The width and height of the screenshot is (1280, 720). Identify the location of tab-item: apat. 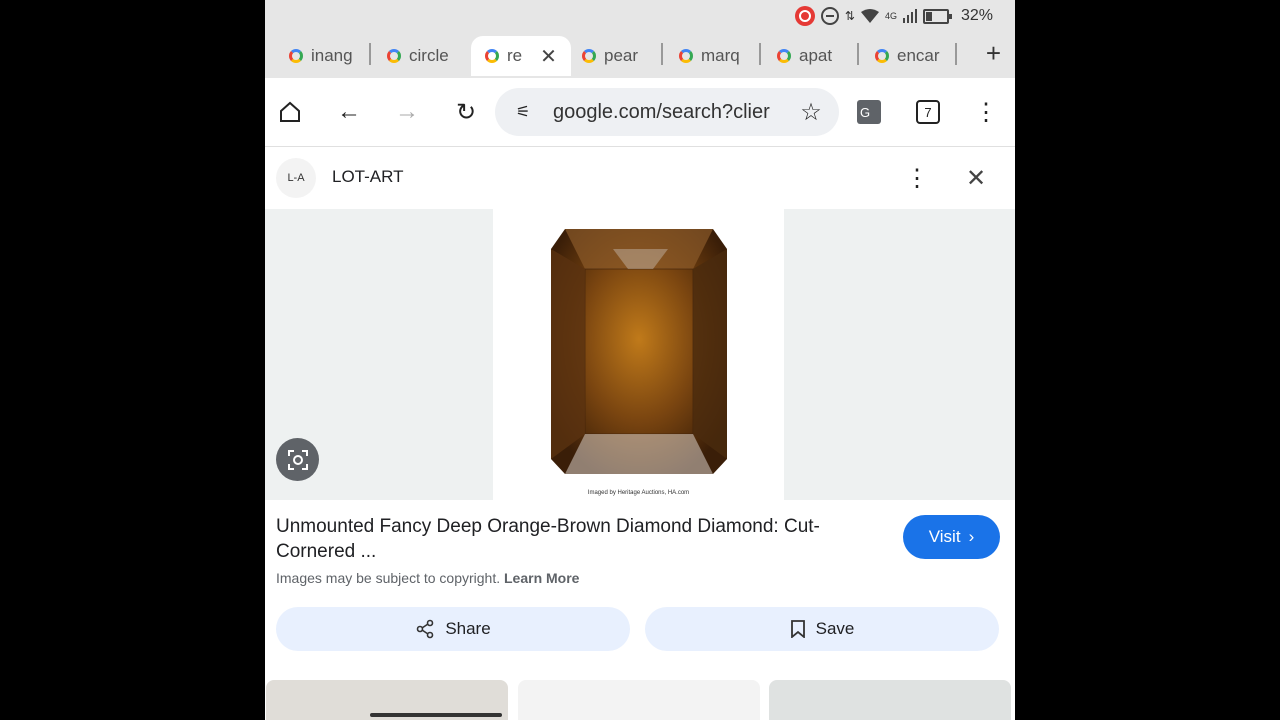
(804, 56).